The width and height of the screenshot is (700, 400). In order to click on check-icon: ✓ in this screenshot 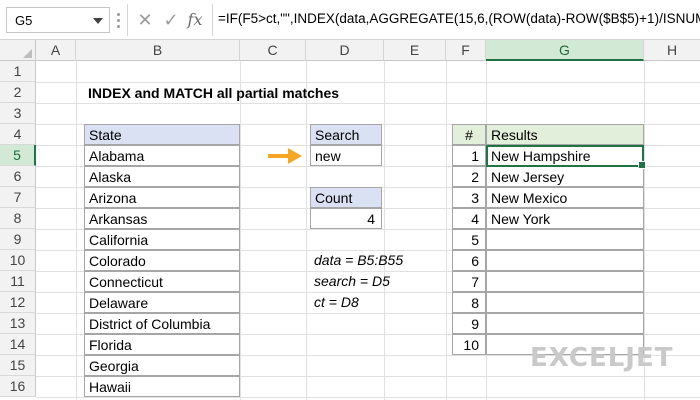, I will do `click(171, 20)`.